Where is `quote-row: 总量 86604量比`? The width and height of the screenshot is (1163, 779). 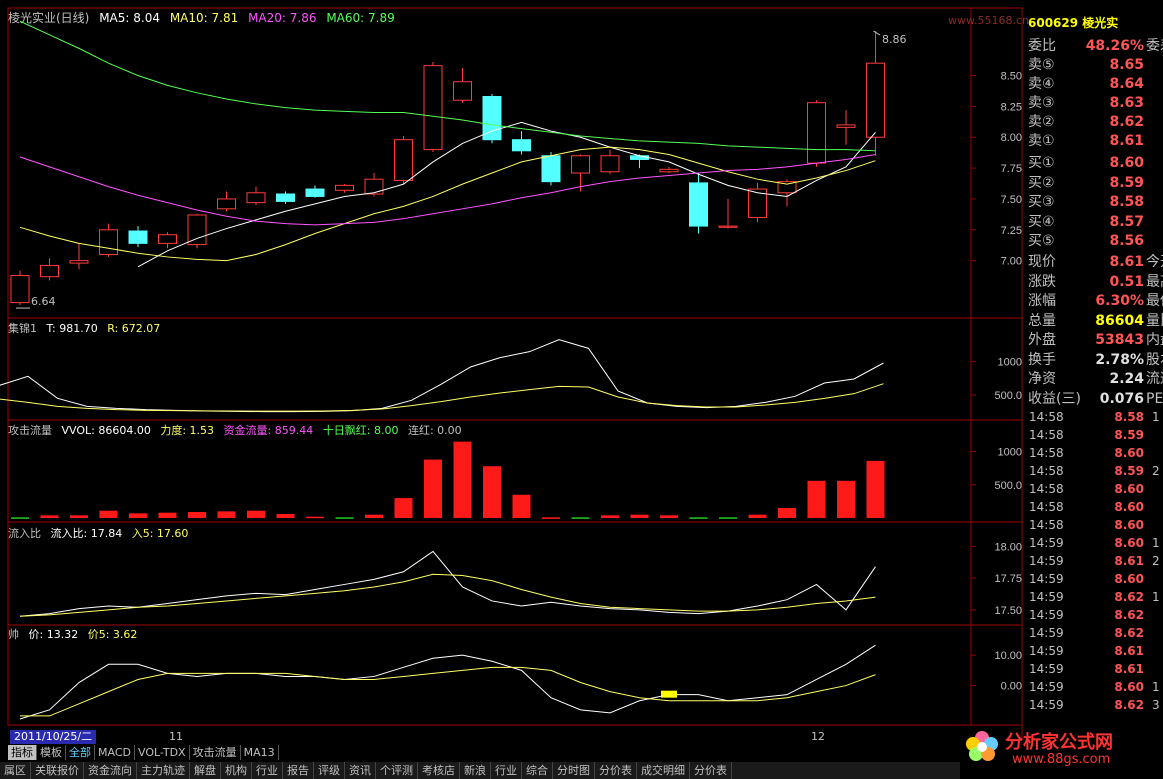 quote-row: 总量 86604量比 is located at coordinates (1093, 321).